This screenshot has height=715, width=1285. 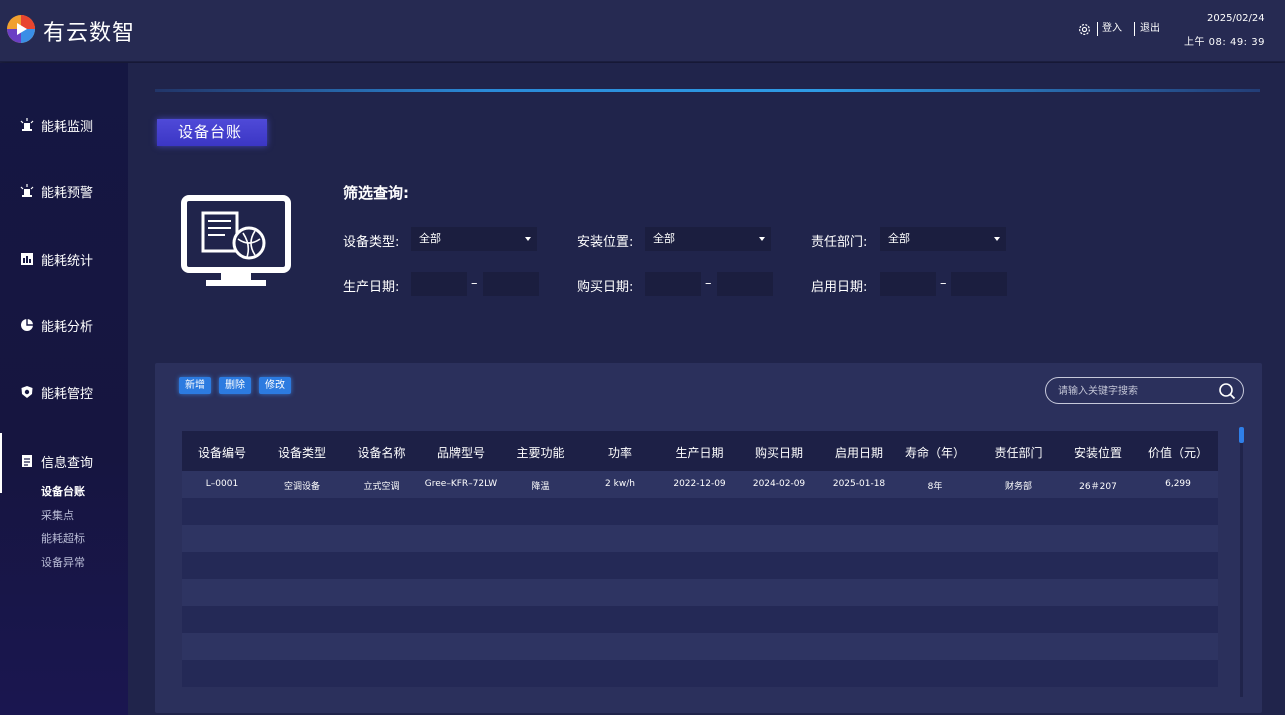 I want to click on table-scrollbar-thumb, so click(x=1241, y=435).